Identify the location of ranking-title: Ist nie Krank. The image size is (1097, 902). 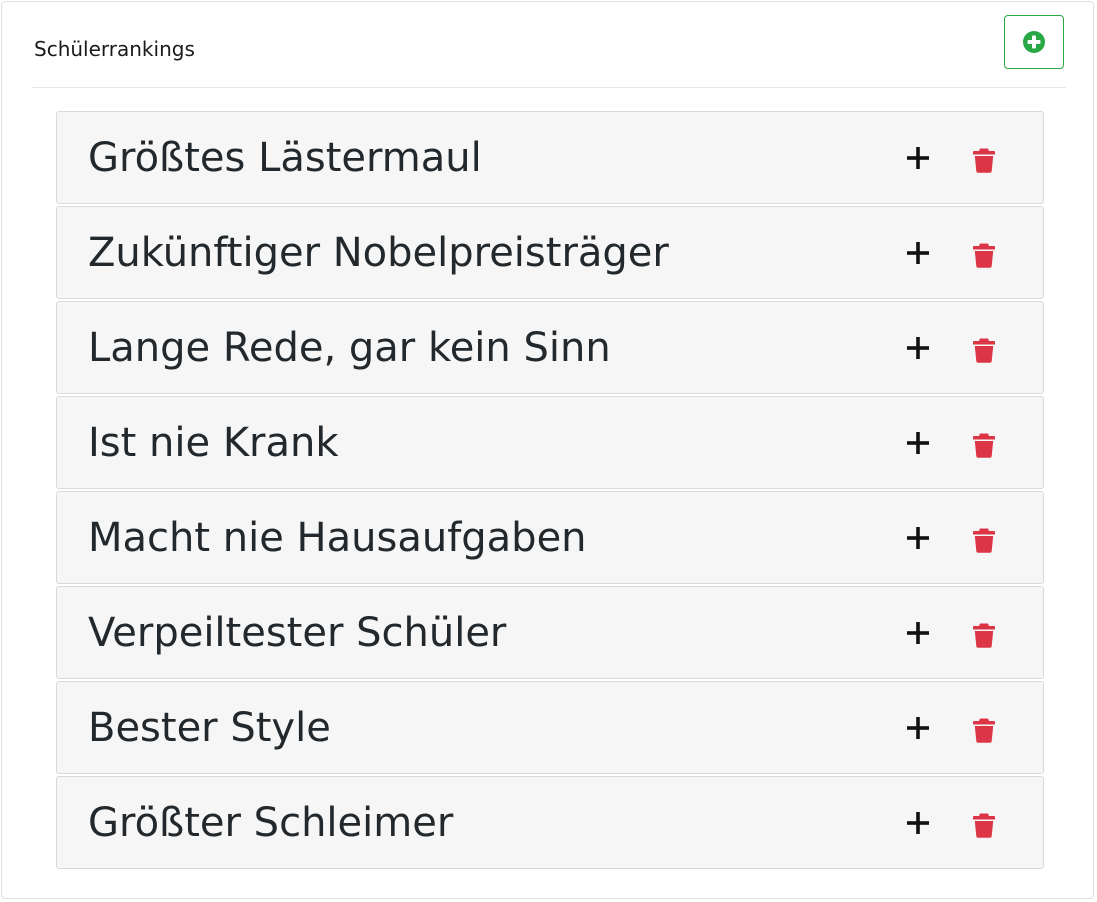
(213, 443).